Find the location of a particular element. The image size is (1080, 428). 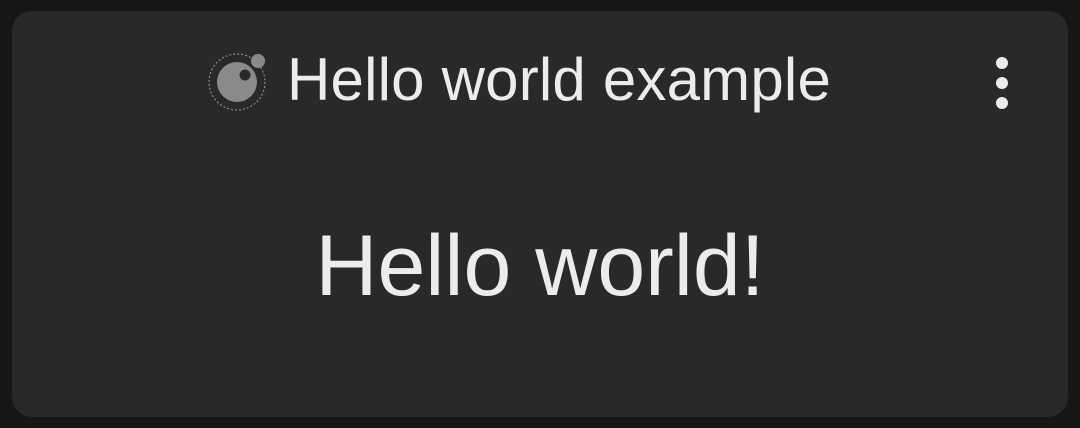

more-options-button is located at coordinates (1002, 83).